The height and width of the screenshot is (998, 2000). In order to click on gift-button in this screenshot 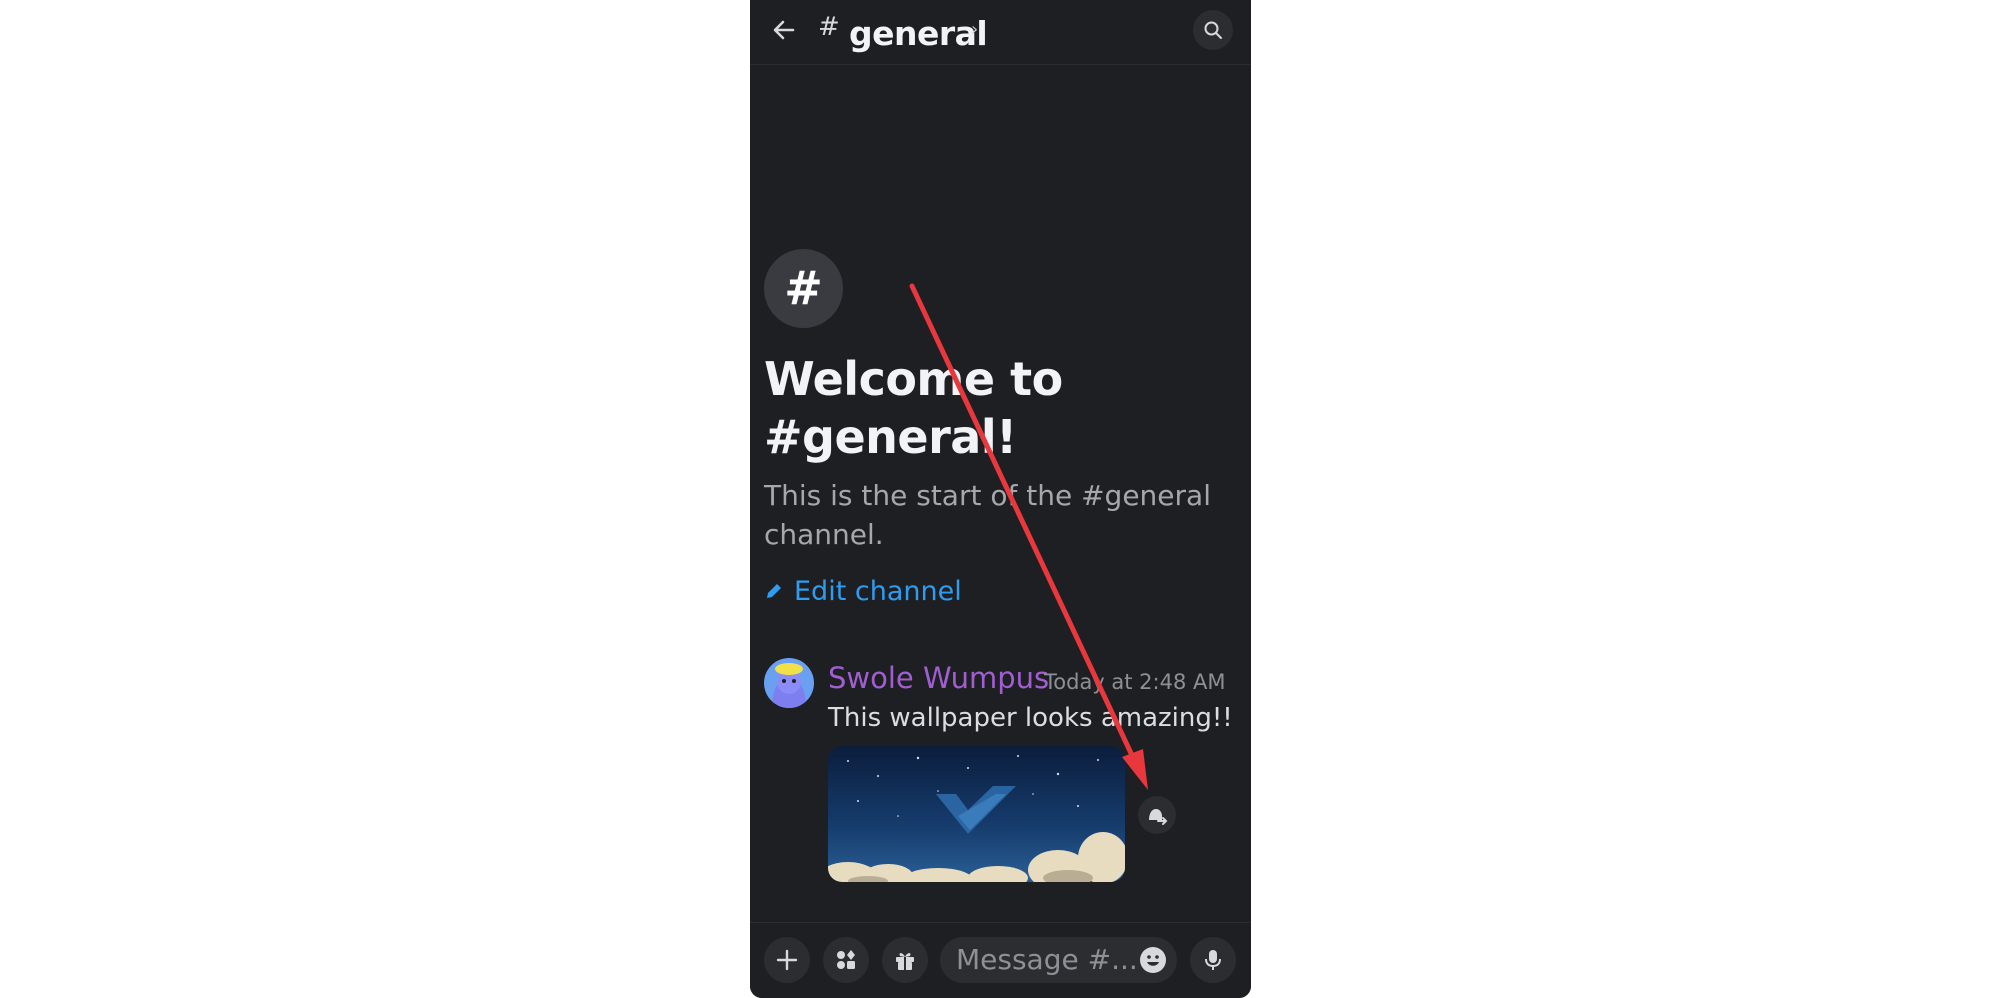, I will do `click(905, 960)`.